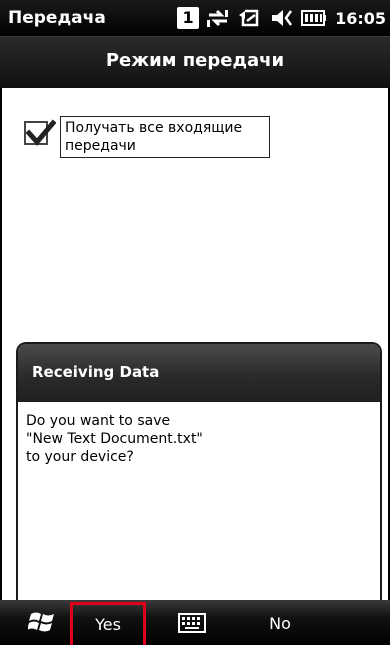 Image resolution: width=390 pixels, height=645 pixels. Describe the element at coordinates (98, 421) in the screenshot. I see `dialog-message-line: Do you want to save` at that location.